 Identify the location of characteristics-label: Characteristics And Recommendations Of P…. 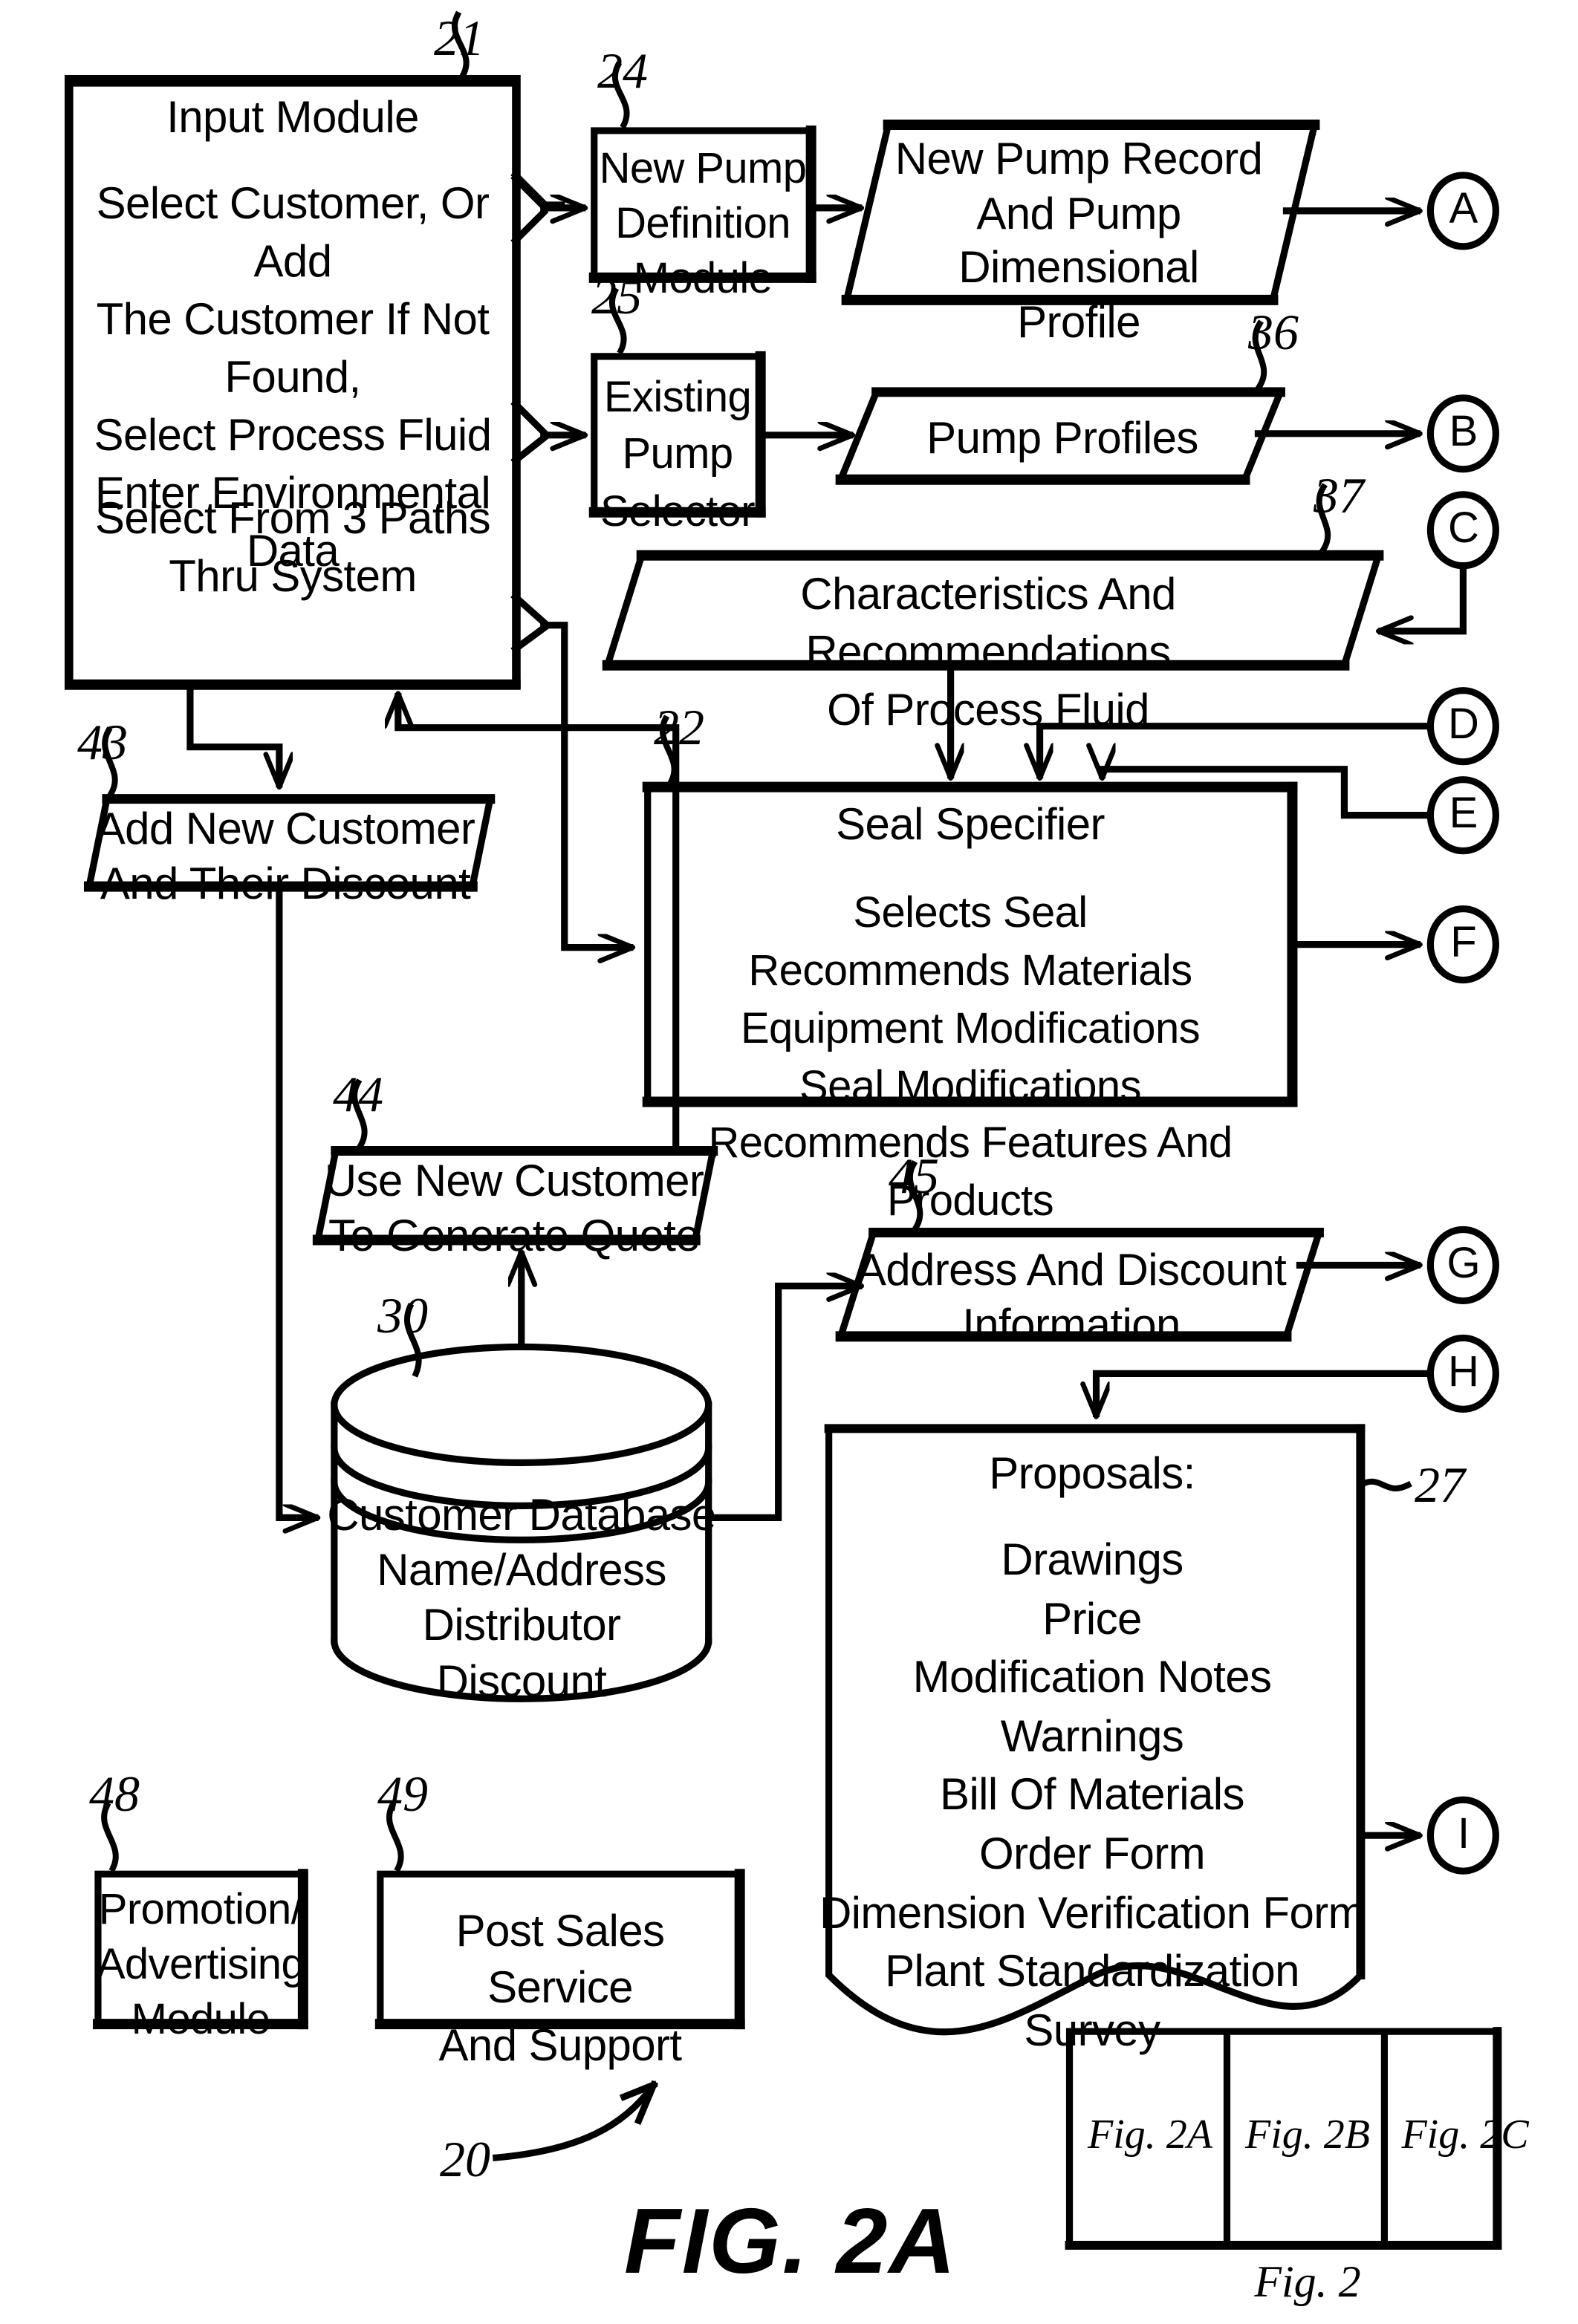
(988, 652).